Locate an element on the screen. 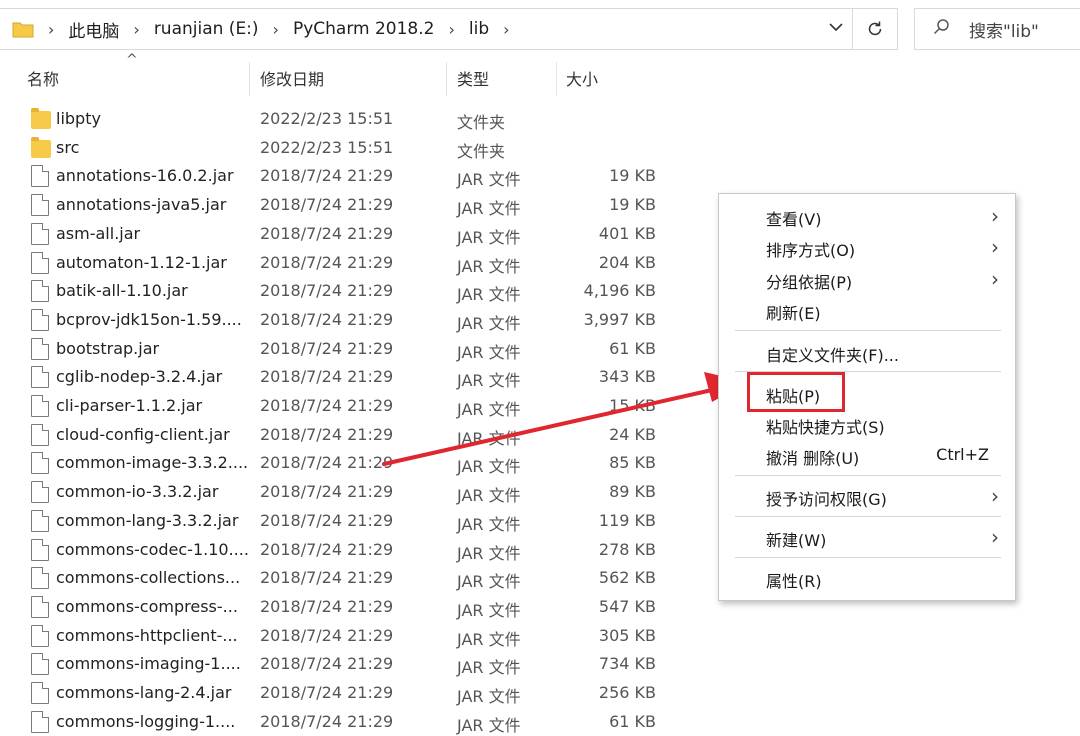 Image resolution: width=1080 pixels, height=736 pixels. menu-item-undo-delete: 撤消 删除(U) Ctrl+Z is located at coordinates (867, 455).